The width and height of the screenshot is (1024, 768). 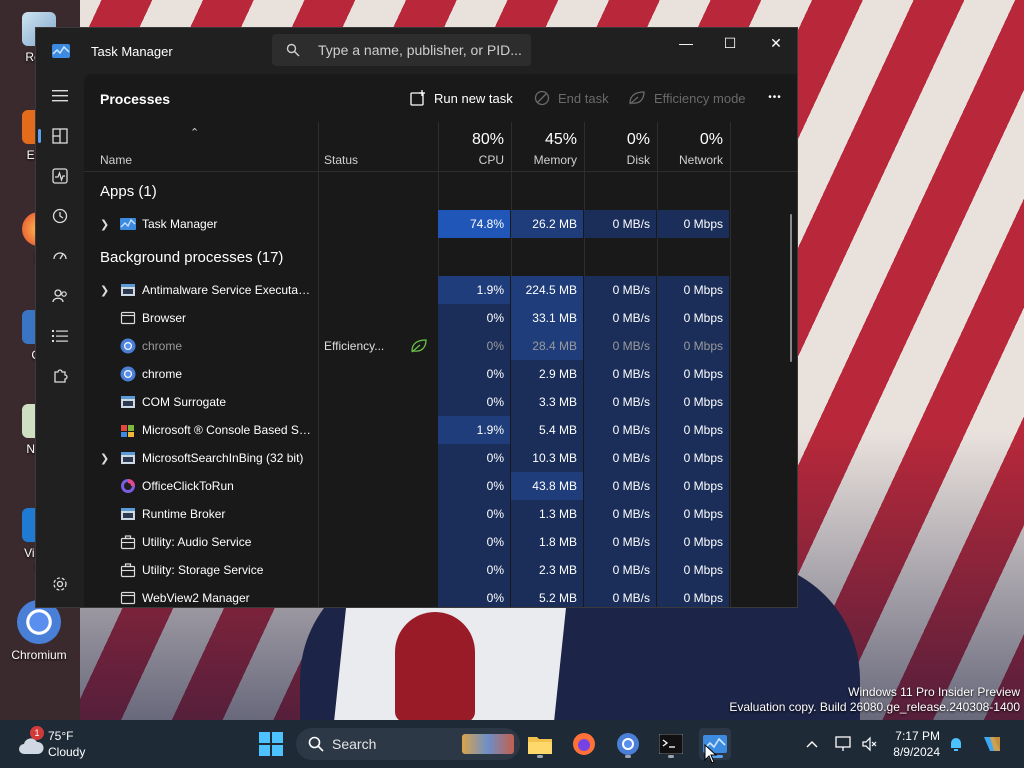 What do you see at coordinates (128, 542) in the screenshot?
I see `briefcase-icon` at bounding box center [128, 542].